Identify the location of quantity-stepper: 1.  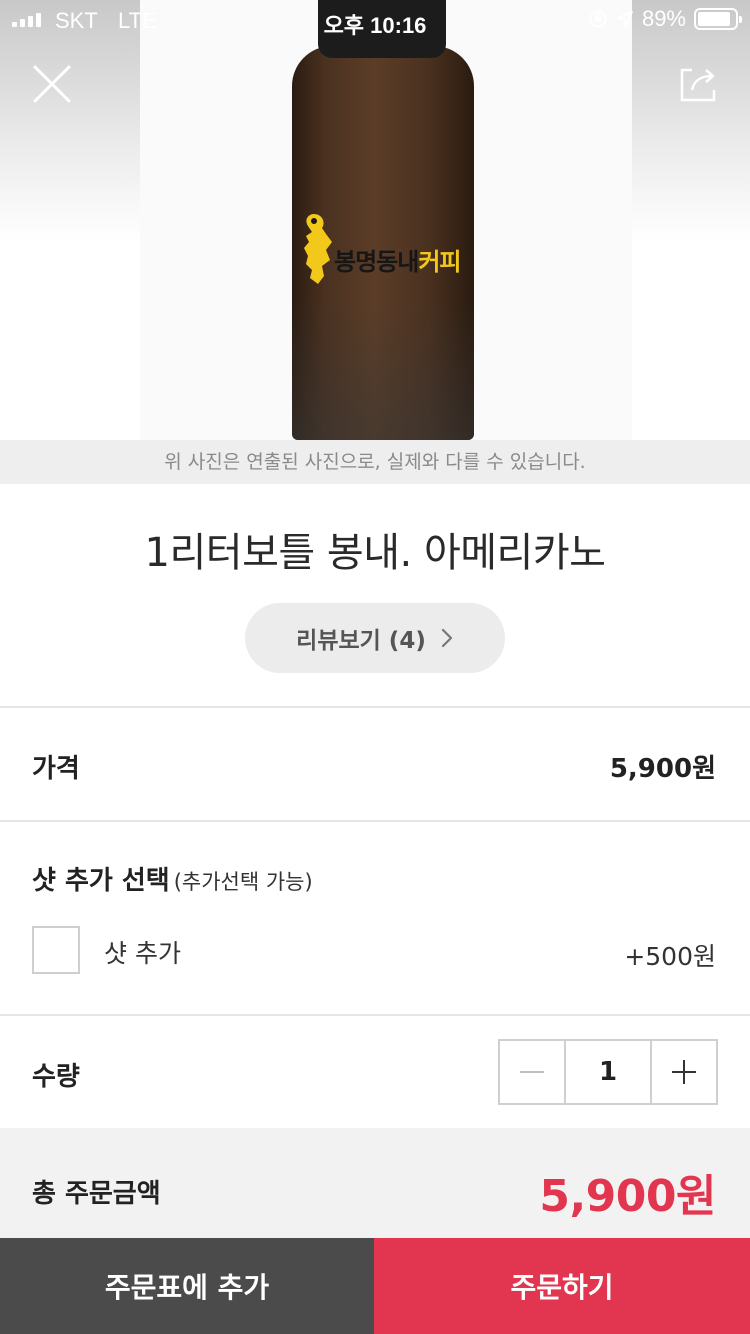
(608, 1072).